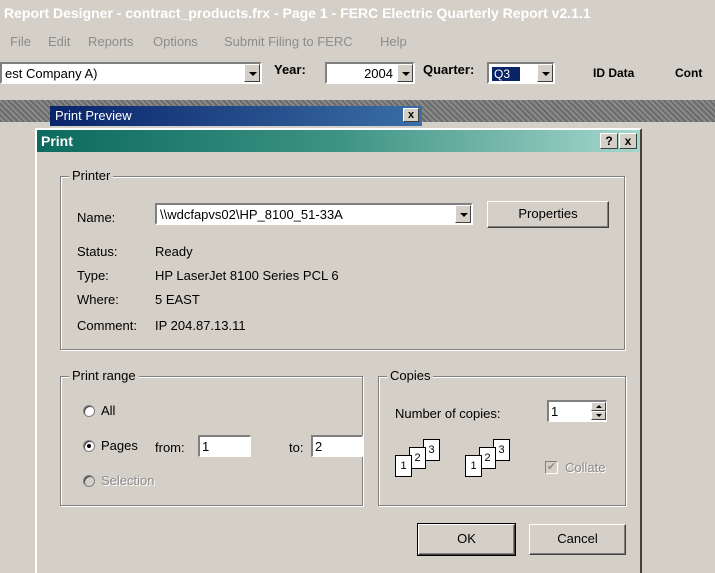 The image size is (715, 573). Describe the element at coordinates (89, 481) in the screenshot. I see `radio-selection` at that location.